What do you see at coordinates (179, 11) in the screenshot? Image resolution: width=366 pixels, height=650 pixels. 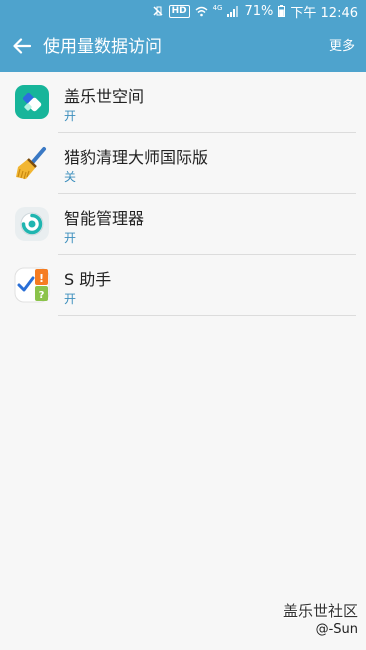 I see `hd-badge: HD` at bounding box center [179, 11].